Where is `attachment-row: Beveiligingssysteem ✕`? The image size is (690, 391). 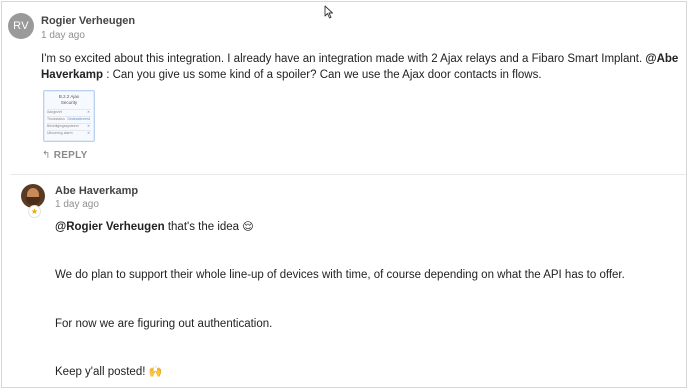
attachment-row: Beveiligingssysteem ✕ is located at coordinates (69, 125).